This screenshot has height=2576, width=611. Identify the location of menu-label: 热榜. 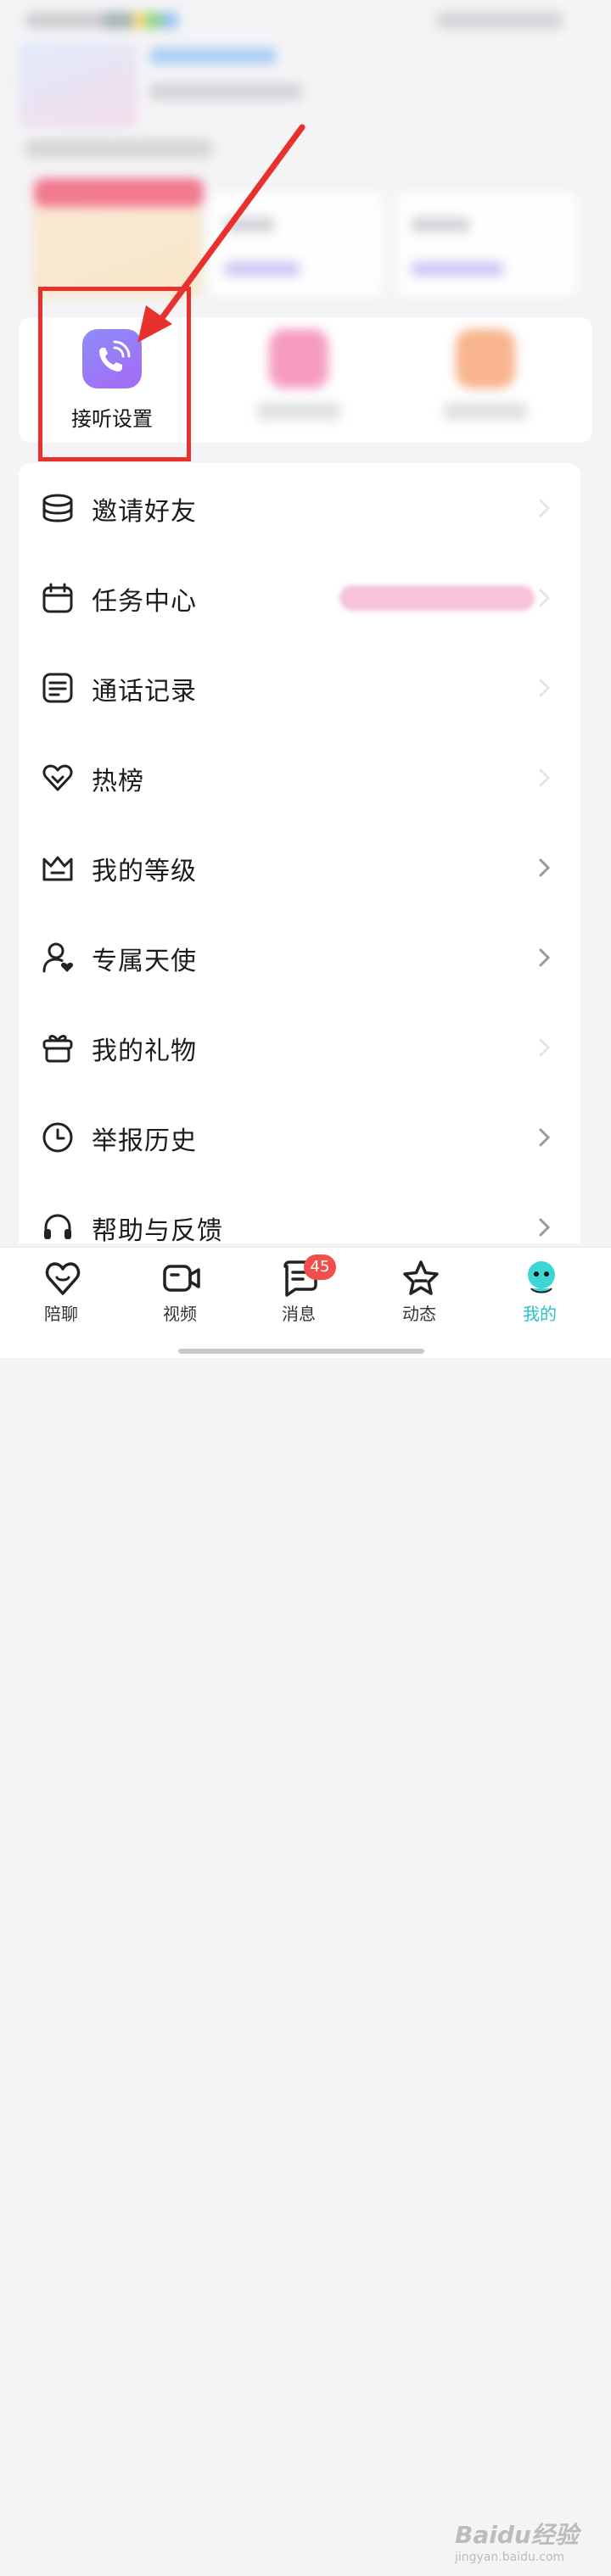
(118, 781).